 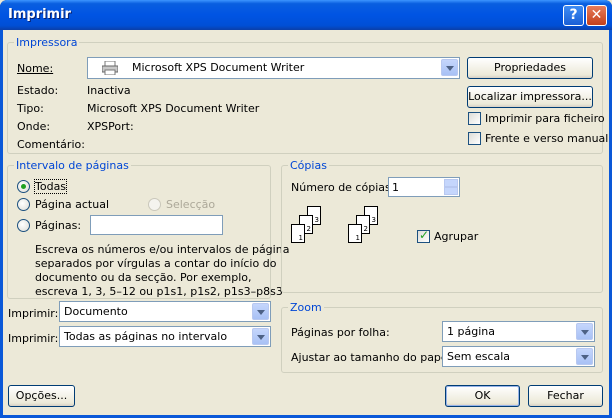 What do you see at coordinates (218, 67) in the screenshot?
I see `printer-name-value: Microsoft XPS Document Writer` at bounding box center [218, 67].